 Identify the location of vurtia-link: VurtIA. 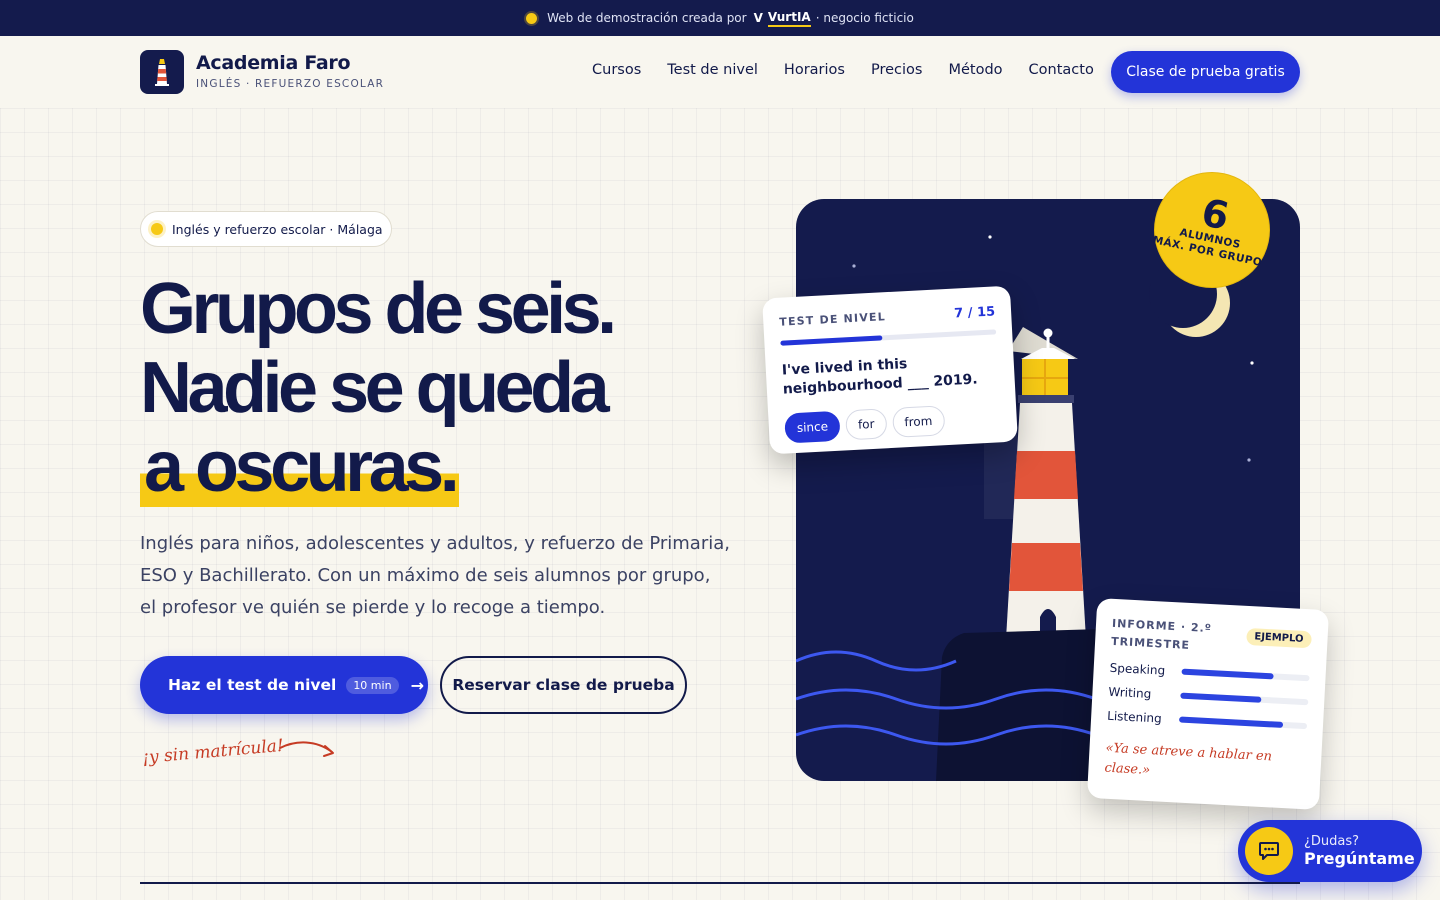
(789, 18).